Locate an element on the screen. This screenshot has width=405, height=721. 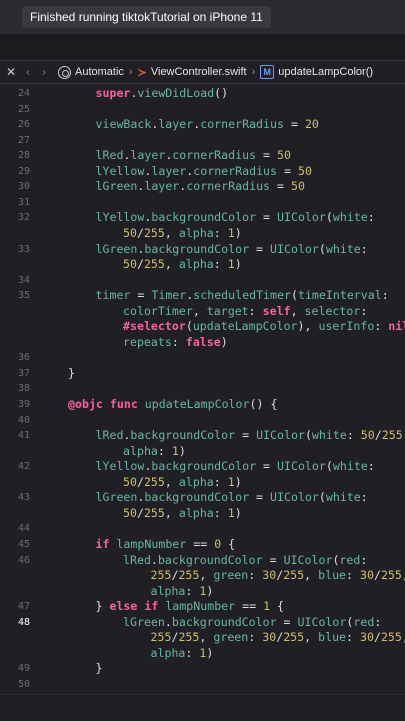
code-line: super.viewDidLoad() is located at coordinates (162, 93).